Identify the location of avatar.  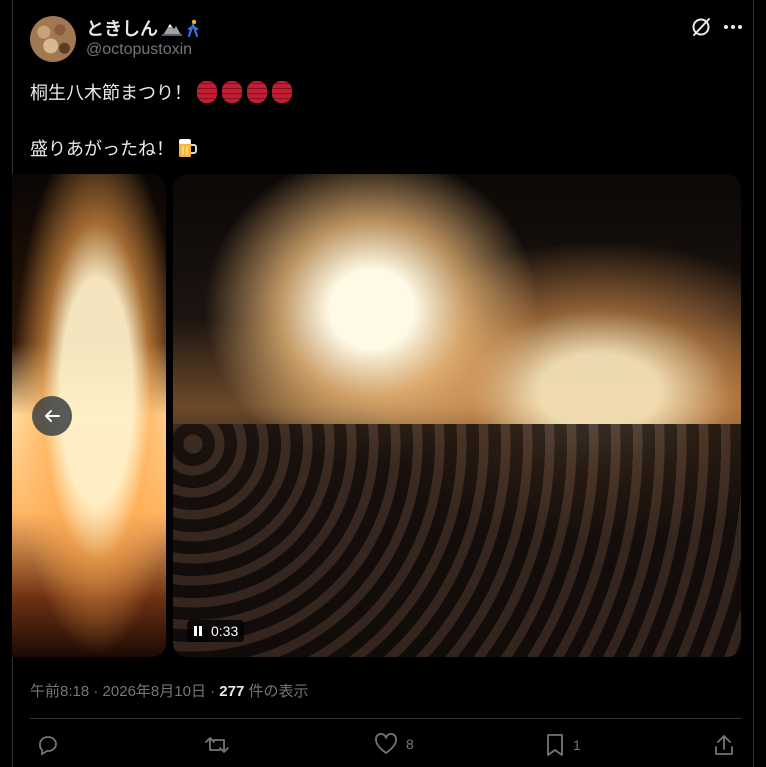
(53, 39).